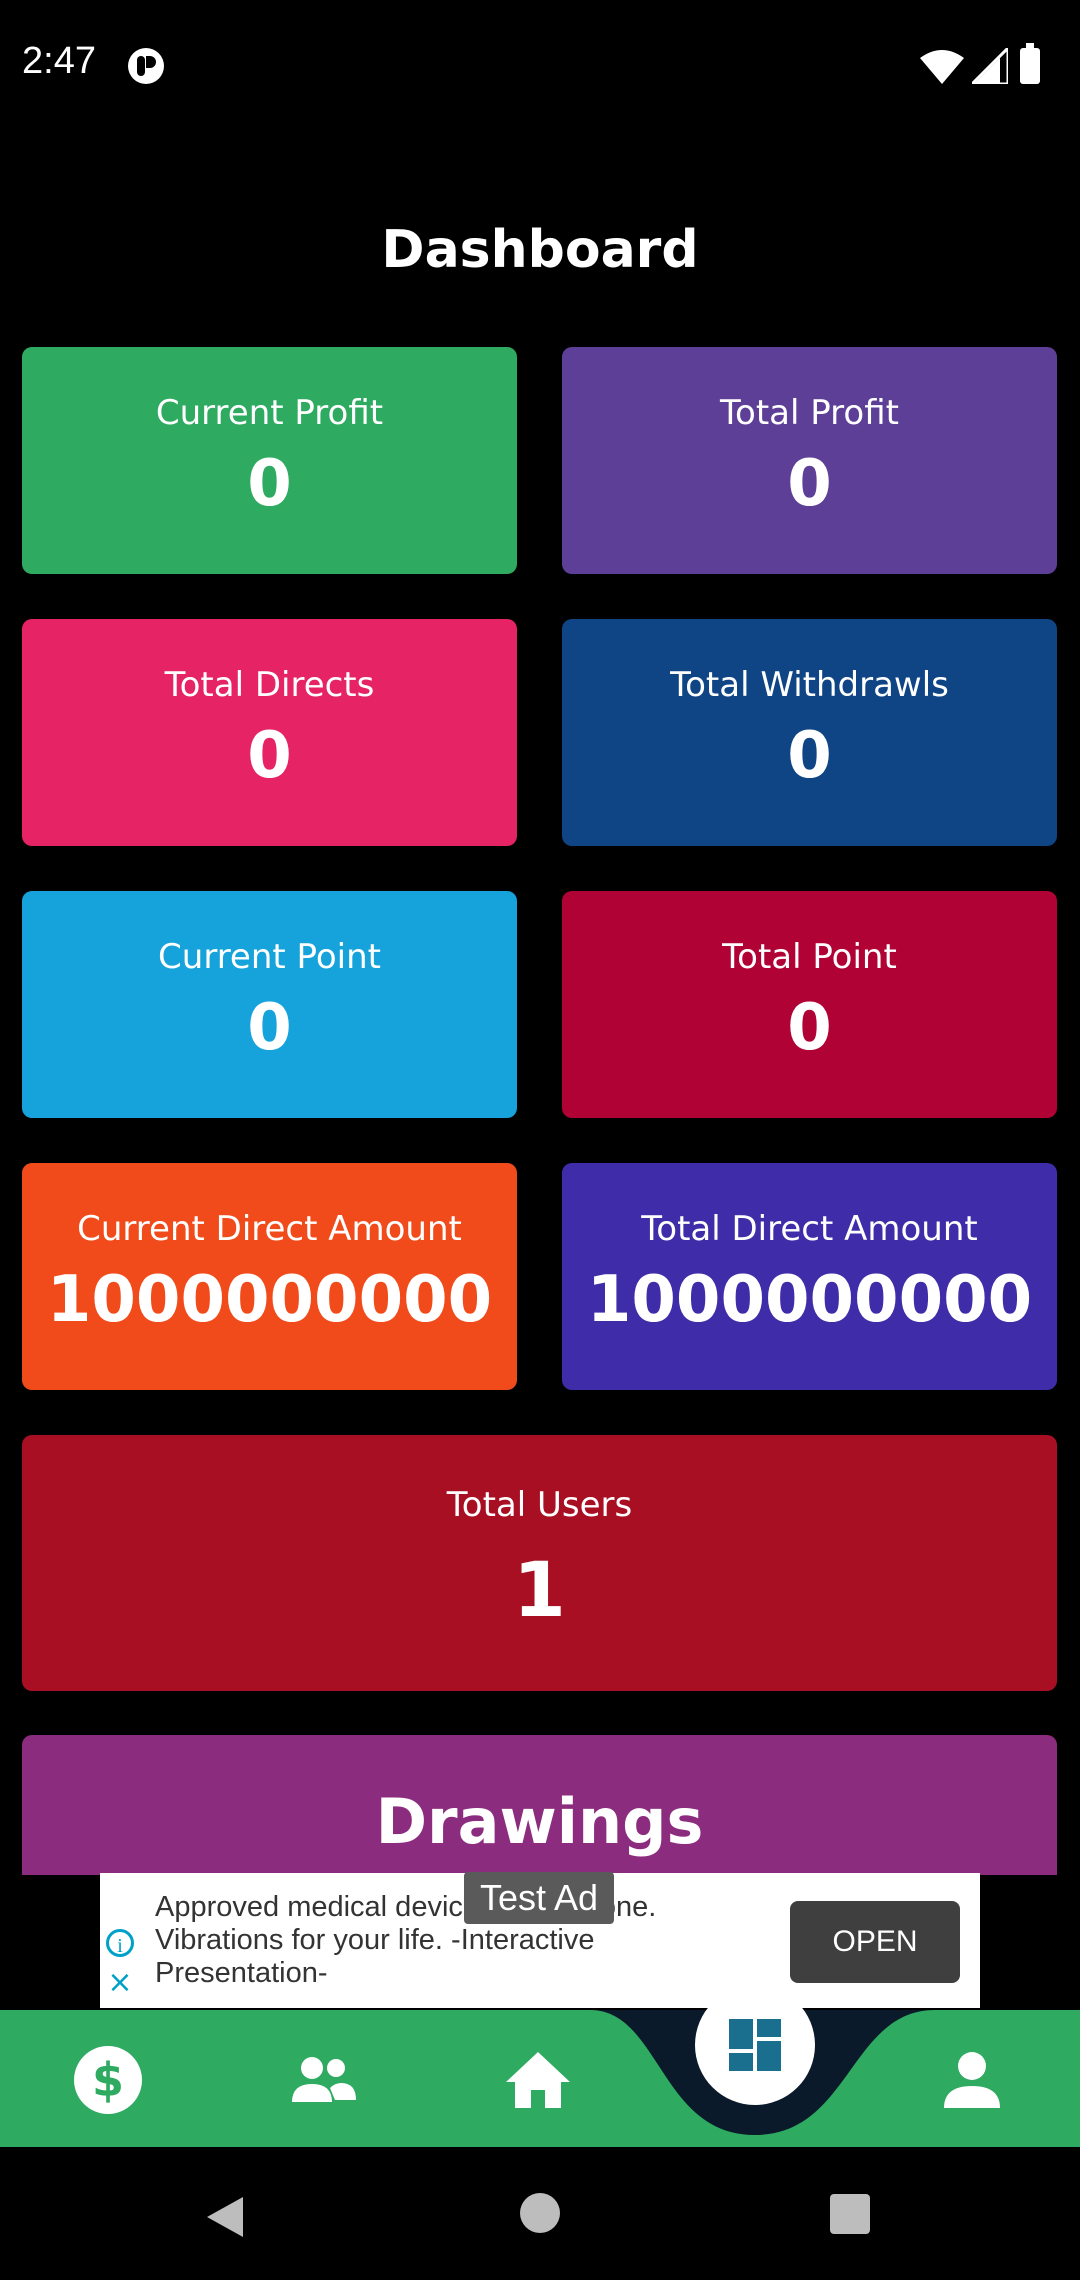 The height and width of the screenshot is (2280, 1080). I want to click on current-point-card: Current Point 0, so click(269, 1004).